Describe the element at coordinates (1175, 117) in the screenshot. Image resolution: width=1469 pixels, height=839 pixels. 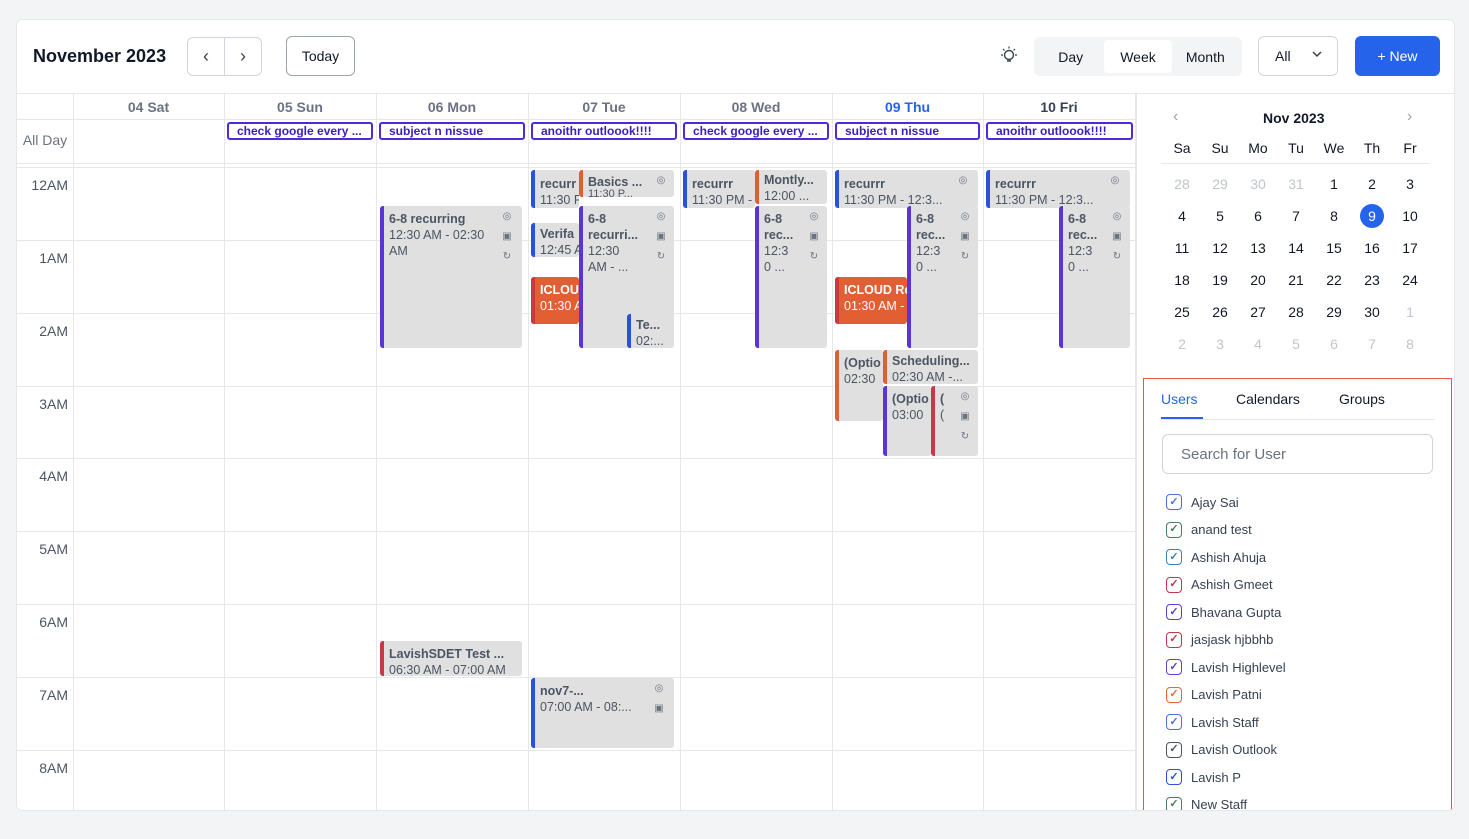
I see `mini-prev-month-button: ‹` at that location.